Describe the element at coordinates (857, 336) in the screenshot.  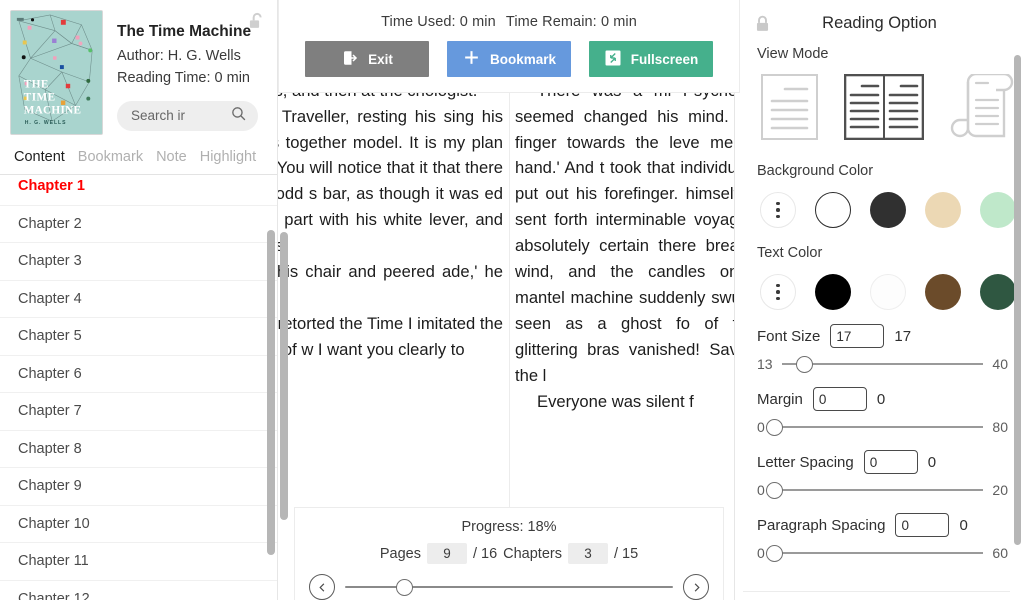
I see `font-size-input` at that location.